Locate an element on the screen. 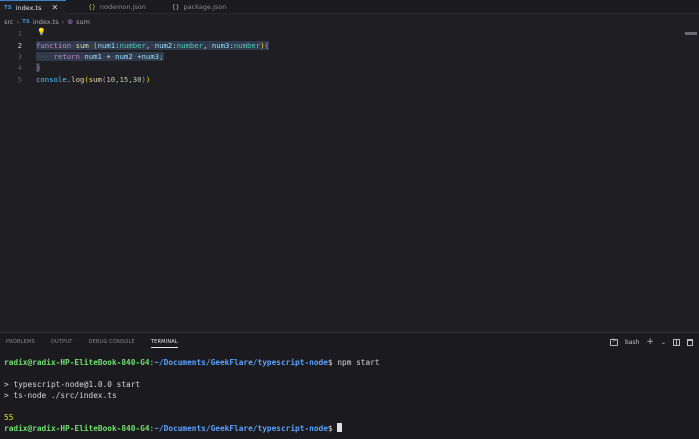 Image resolution: width=699 pixels, height=439 pixels. code-line-5: 5 console.log(sum(10,15,30)) is located at coordinates (349, 79).